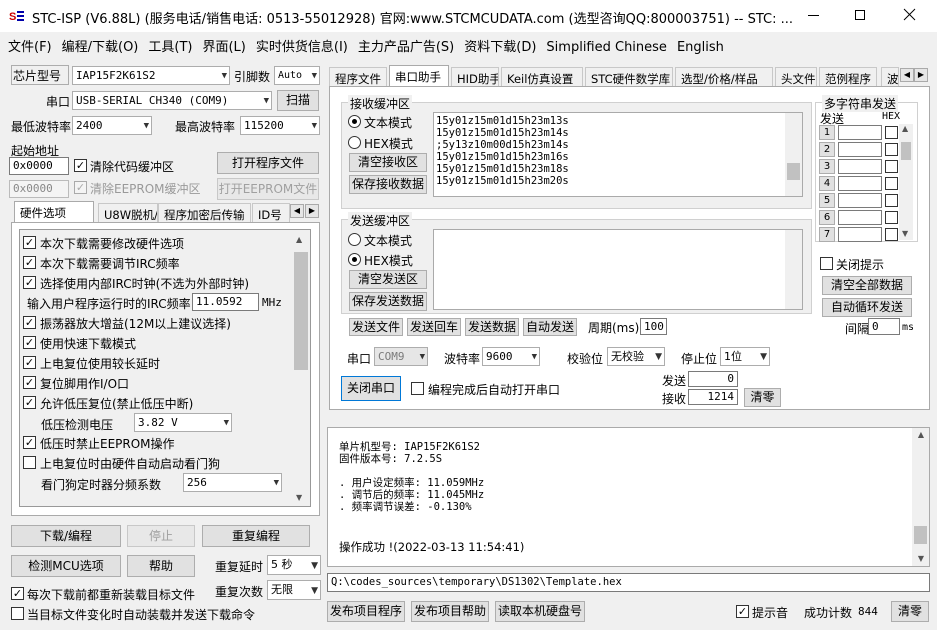 The height and width of the screenshot is (630, 937). Describe the element at coordinates (920, 535) in the screenshot. I see `log-scroll-thumb` at that location.